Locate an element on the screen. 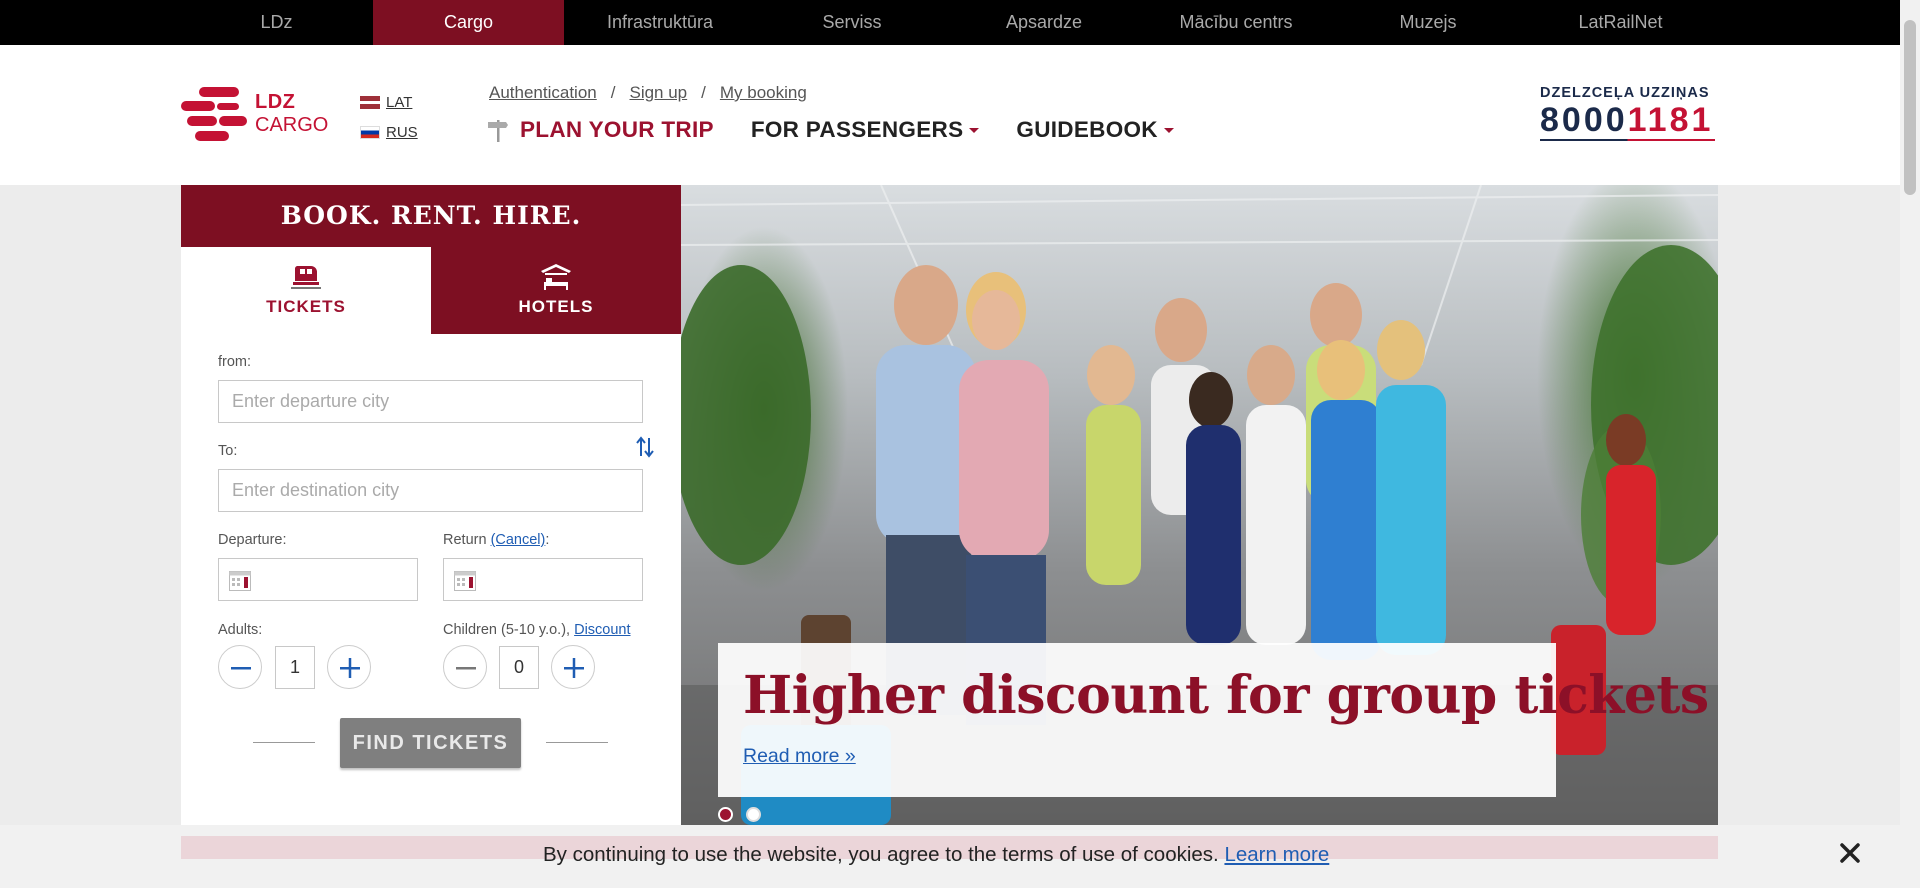 The height and width of the screenshot is (888, 1920). adults-decrement-button is located at coordinates (240, 667).